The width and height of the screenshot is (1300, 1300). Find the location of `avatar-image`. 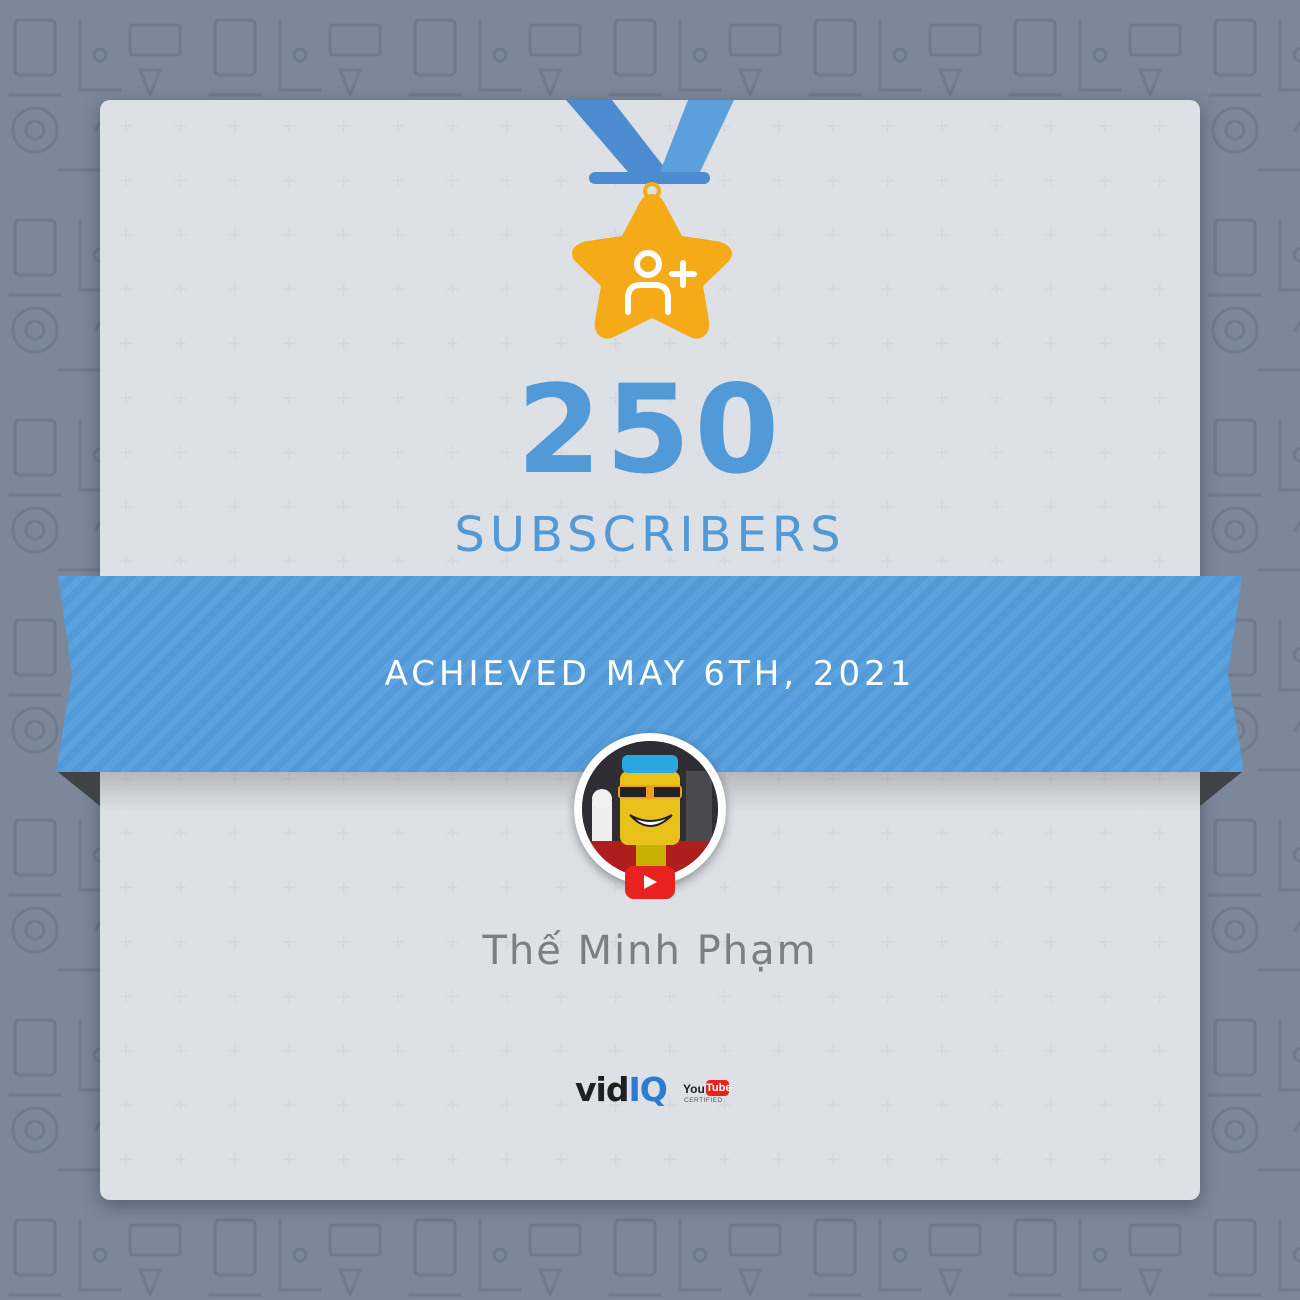

avatar-image is located at coordinates (650, 809).